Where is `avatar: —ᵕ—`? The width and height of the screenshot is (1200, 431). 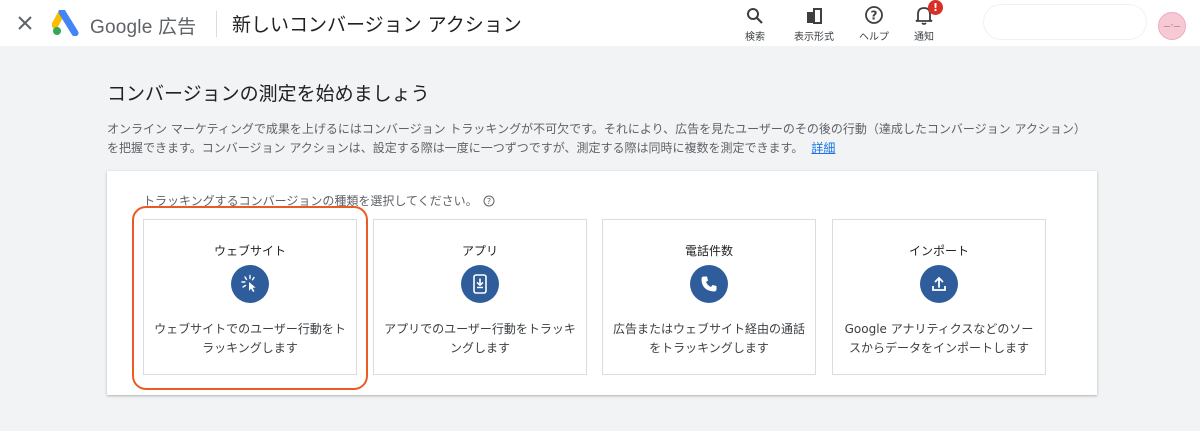
avatar: —ᵕ— is located at coordinates (1172, 26).